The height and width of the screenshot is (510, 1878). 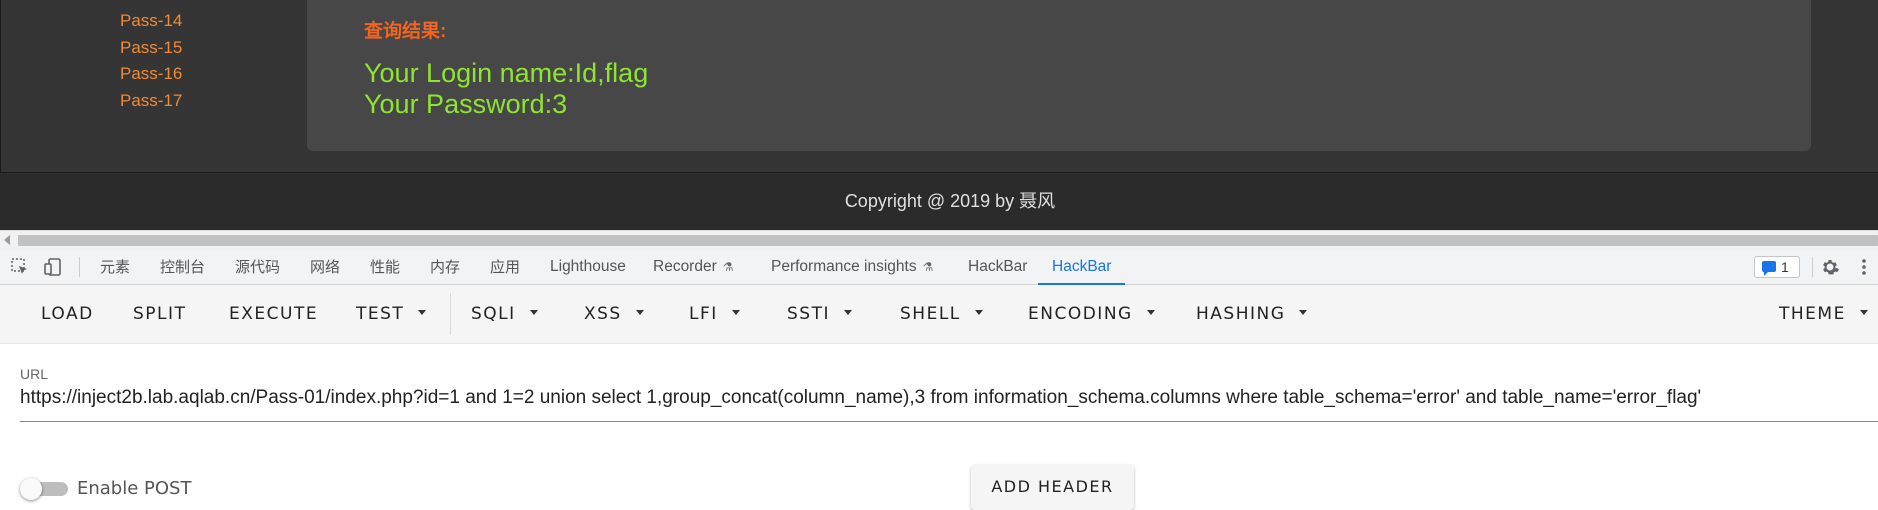 I want to click on issues-count: 1, so click(x=1785, y=267).